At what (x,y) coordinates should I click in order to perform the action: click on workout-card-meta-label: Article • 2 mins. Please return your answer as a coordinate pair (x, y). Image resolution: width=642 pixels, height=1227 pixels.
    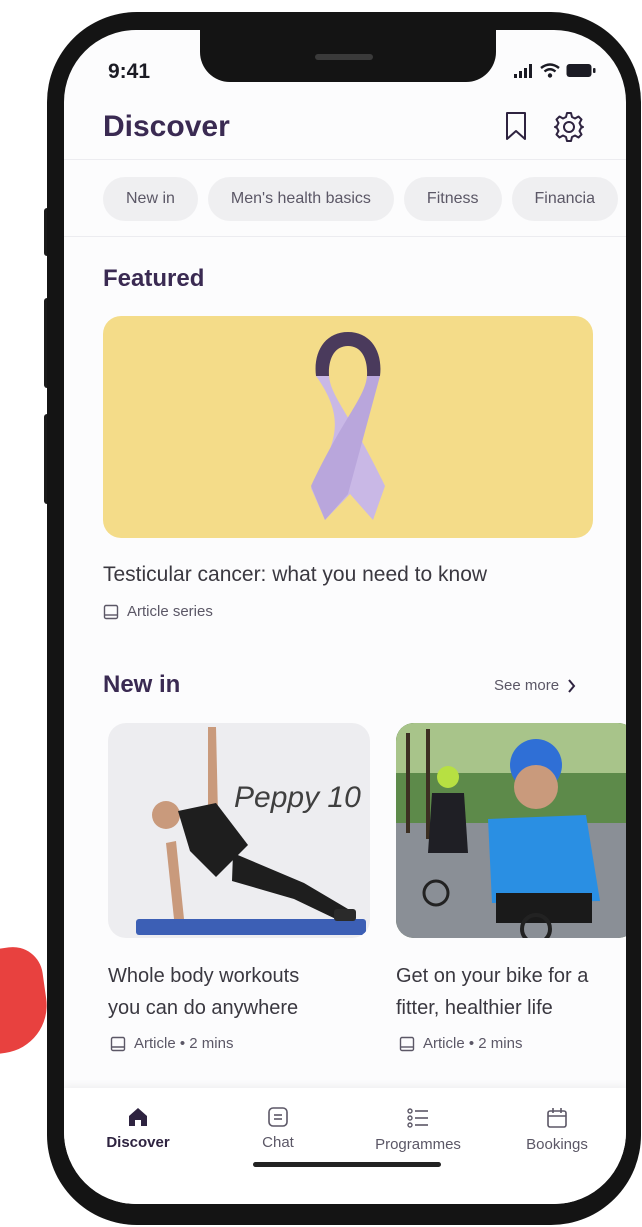
    Looking at the image, I should click on (184, 1043).